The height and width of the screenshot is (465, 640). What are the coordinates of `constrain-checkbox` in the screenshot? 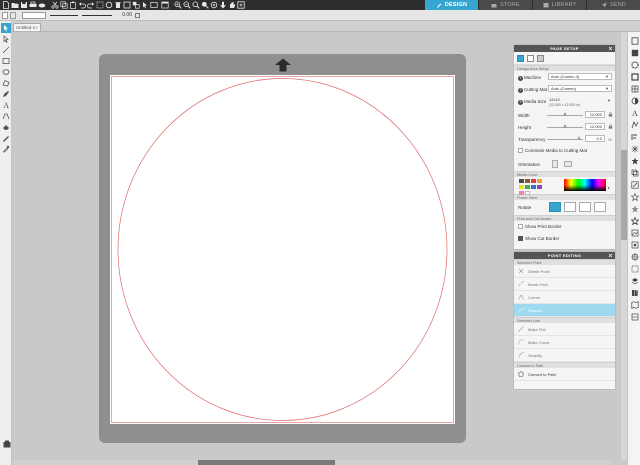 It's located at (520, 151).